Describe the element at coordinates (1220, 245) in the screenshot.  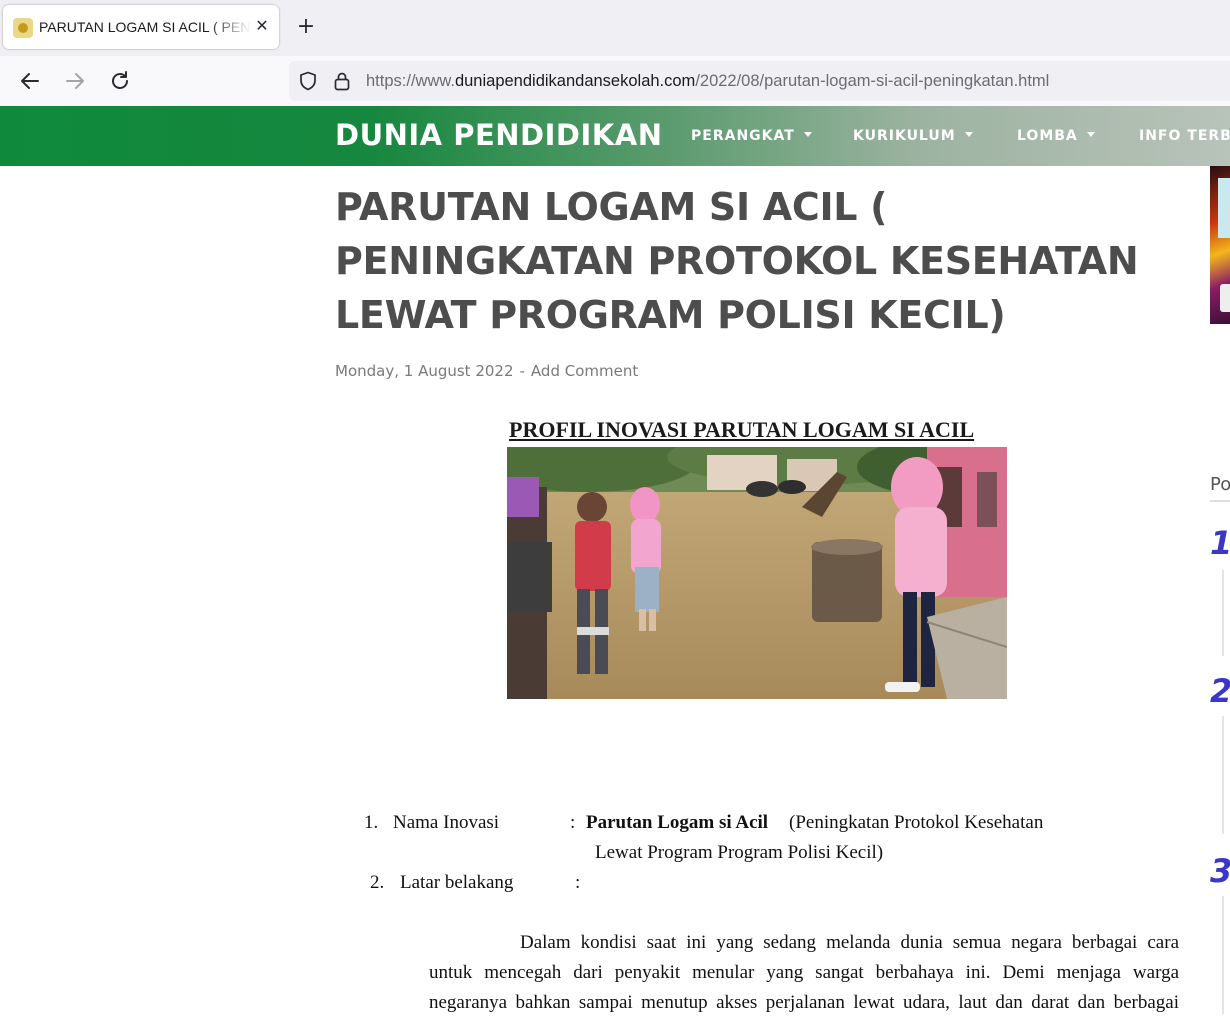
I see `sidebar-ad-banner` at that location.